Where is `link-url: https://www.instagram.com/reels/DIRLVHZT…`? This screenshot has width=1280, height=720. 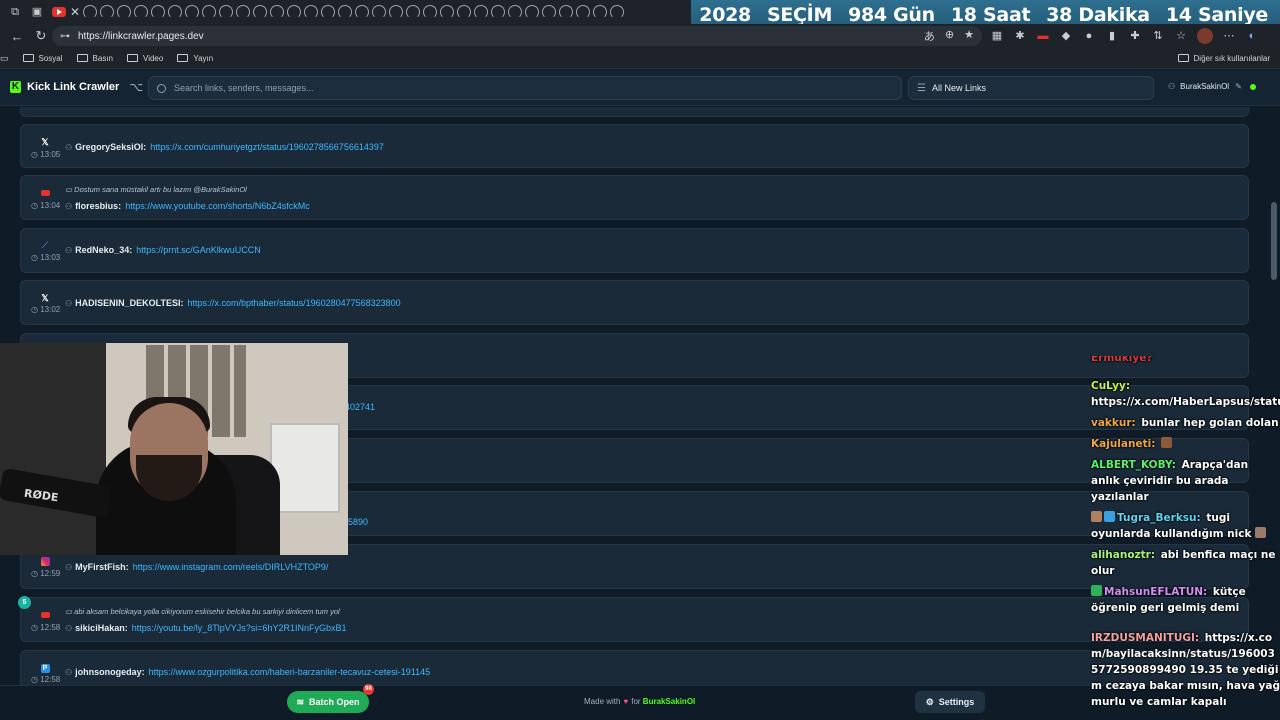 link-url: https://www.instagram.com/reels/DIRLVHZT… is located at coordinates (231, 567).